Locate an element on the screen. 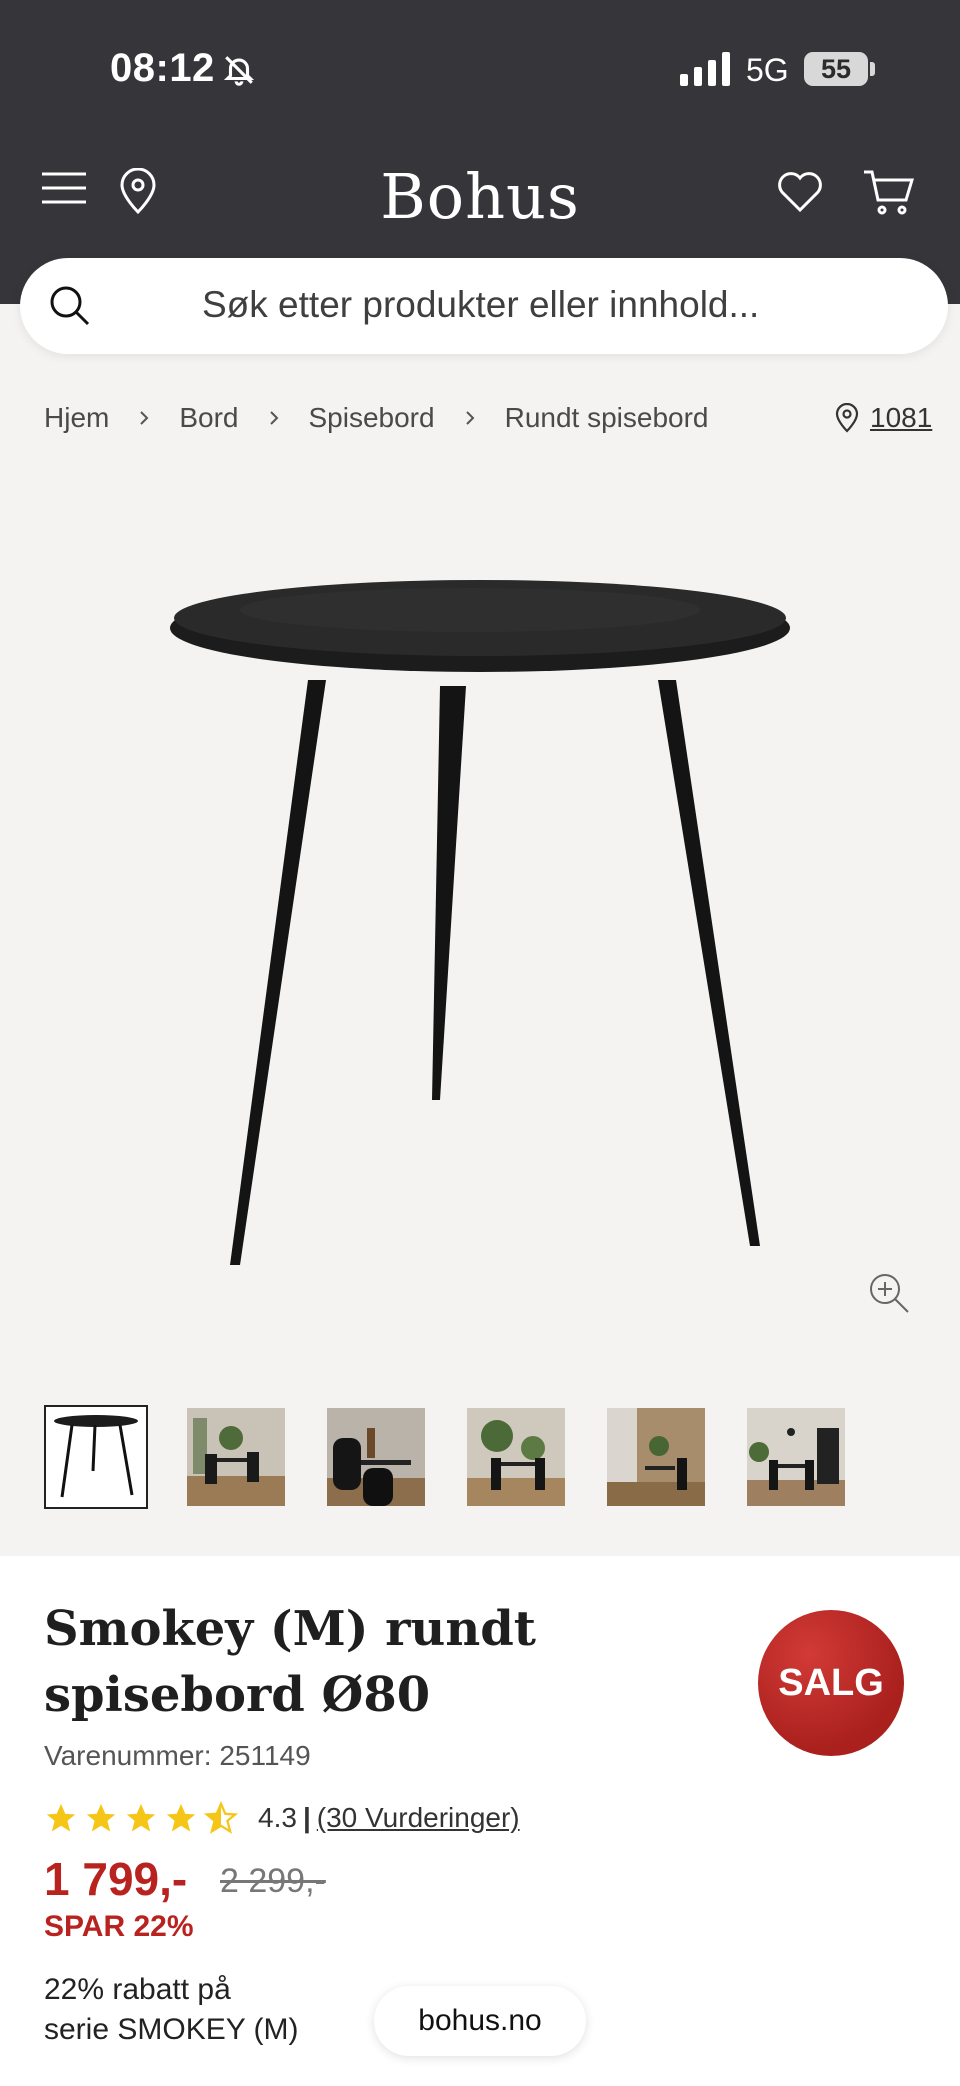 This screenshot has width=960, height=2086. battery-indicator: 55 is located at coordinates (836, 69).